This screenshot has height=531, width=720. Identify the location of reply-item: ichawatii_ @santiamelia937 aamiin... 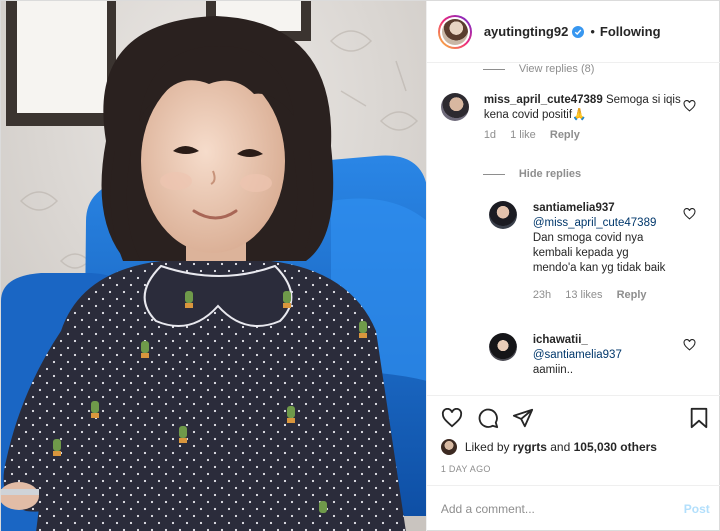
(598, 355).